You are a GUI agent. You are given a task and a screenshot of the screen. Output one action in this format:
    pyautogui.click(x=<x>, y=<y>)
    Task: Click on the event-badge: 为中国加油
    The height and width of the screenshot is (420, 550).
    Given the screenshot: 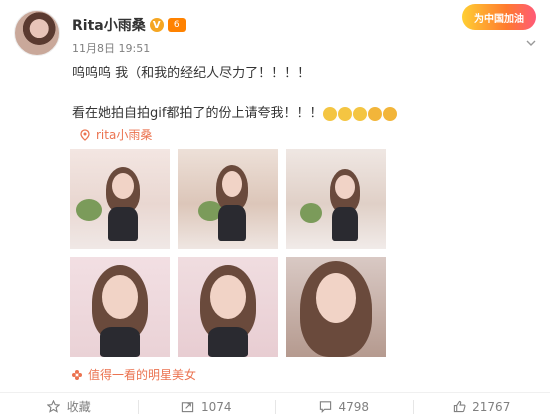 What is the action you would take?
    pyautogui.click(x=499, y=17)
    